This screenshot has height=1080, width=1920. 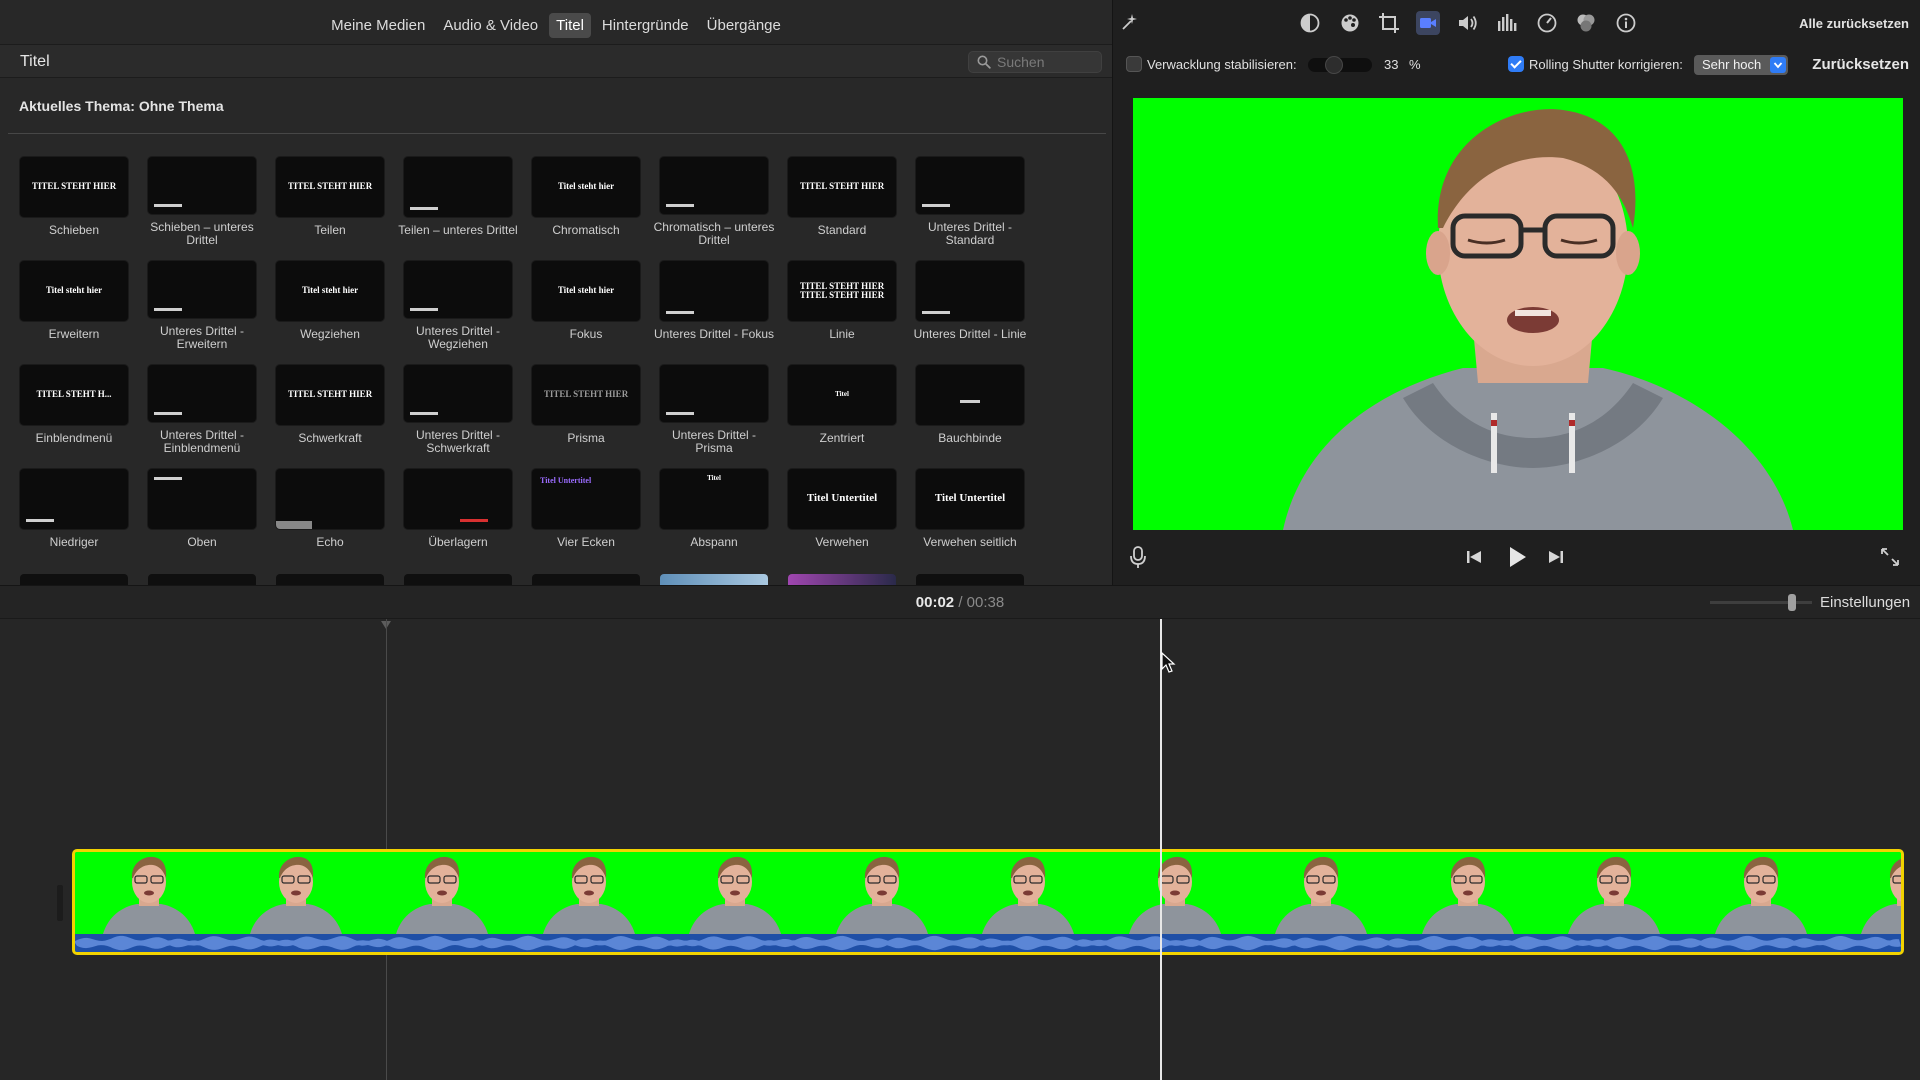 What do you see at coordinates (586, 514) in the screenshot?
I see `title-tile: Titel Untertitel Vier Ecken` at bounding box center [586, 514].